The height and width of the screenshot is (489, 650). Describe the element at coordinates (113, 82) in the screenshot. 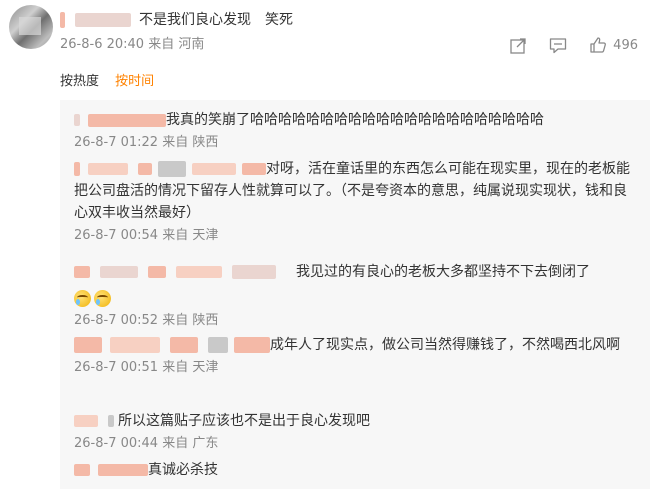

I see `comment-sort-bar: 按热度 按时间` at that location.